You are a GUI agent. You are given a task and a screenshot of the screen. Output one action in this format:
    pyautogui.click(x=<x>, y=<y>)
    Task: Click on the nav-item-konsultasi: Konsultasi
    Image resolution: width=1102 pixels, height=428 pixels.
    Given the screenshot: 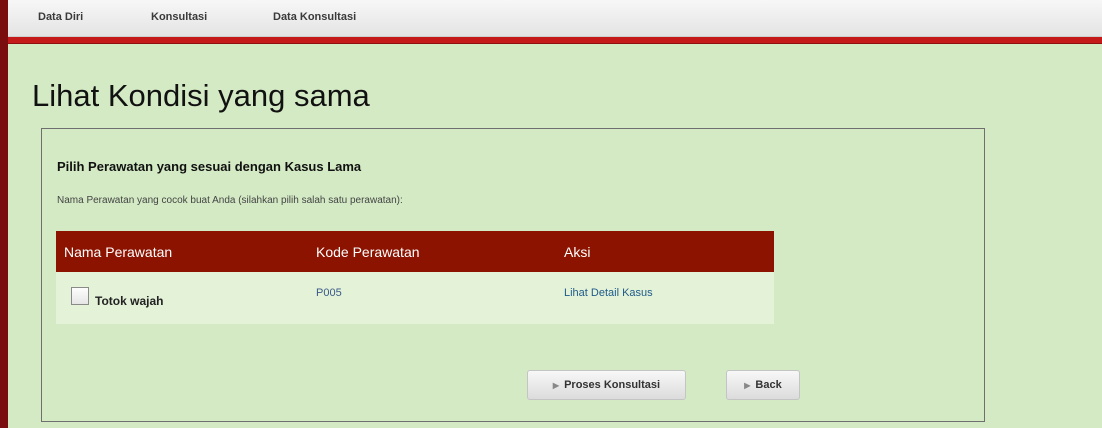 What is the action you would take?
    pyautogui.click(x=179, y=17)
    